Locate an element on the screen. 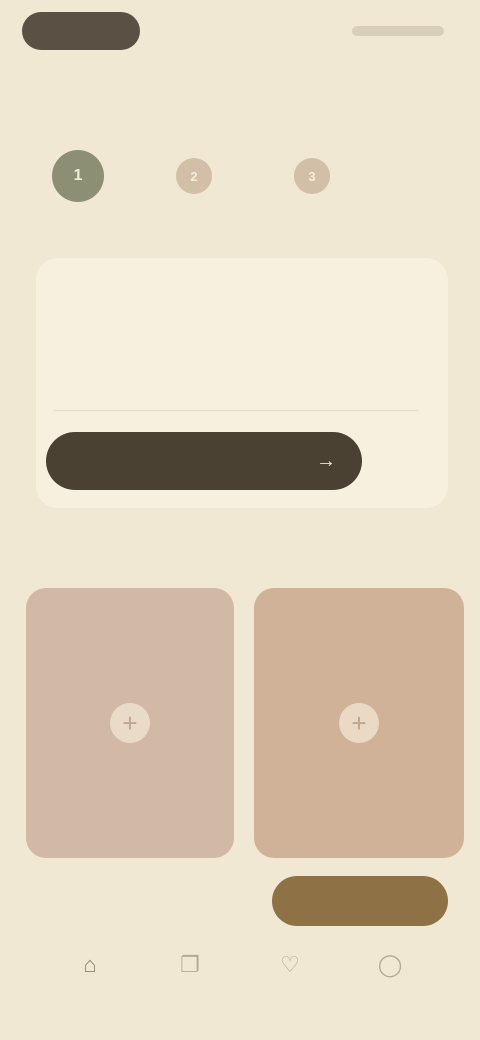 The image size is (480, 1040). nav-item-saved: ❐ is located at coordinates (190, 969).